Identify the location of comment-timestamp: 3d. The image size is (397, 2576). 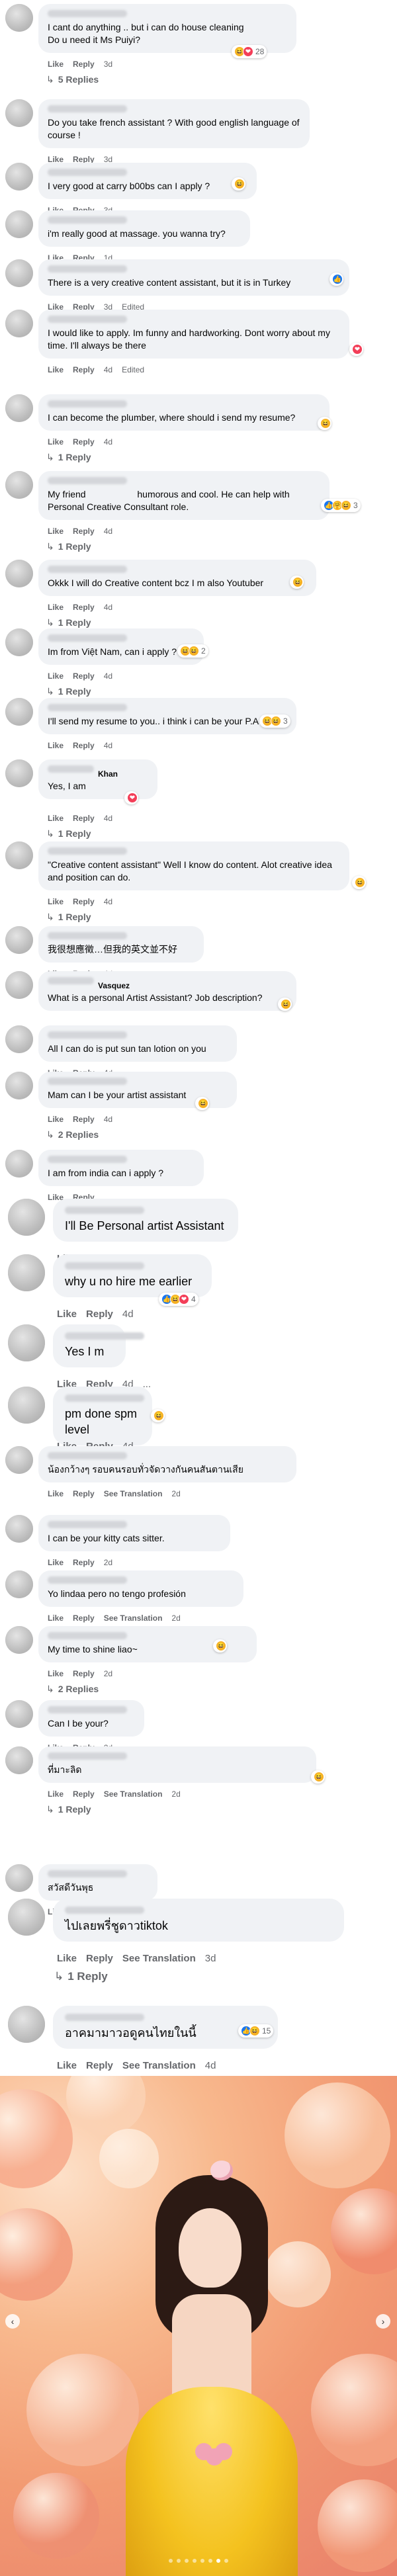
(210, 1958).